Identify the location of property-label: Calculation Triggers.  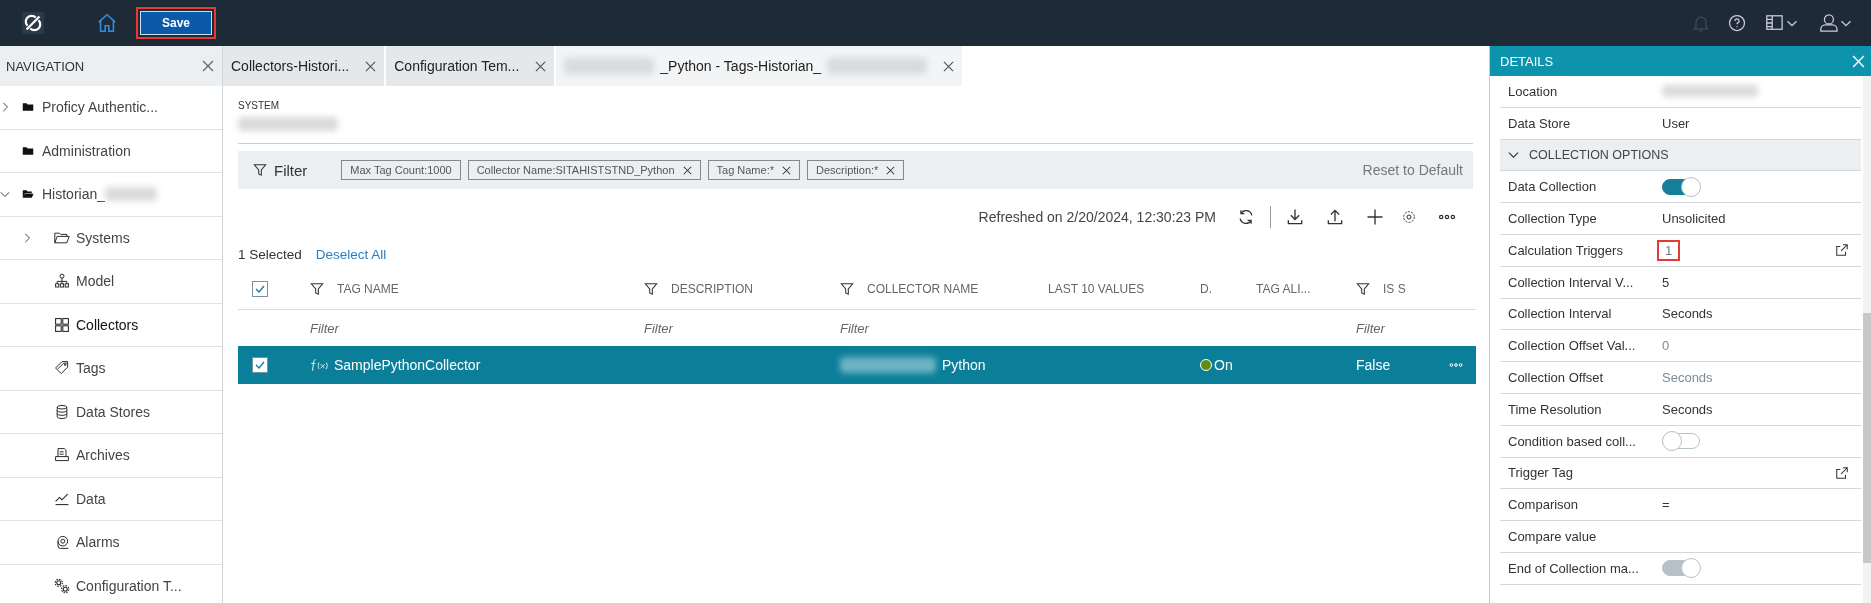
(1566, 250).